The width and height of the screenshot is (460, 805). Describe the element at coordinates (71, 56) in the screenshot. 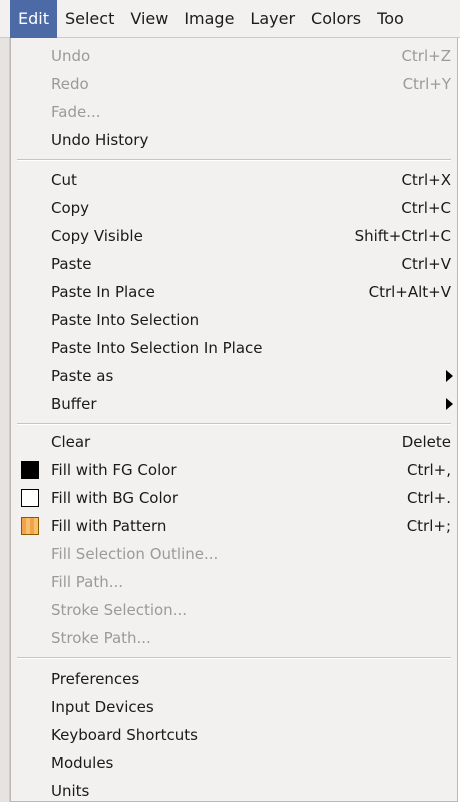

I see `menu-item-label: Undo` at that location.